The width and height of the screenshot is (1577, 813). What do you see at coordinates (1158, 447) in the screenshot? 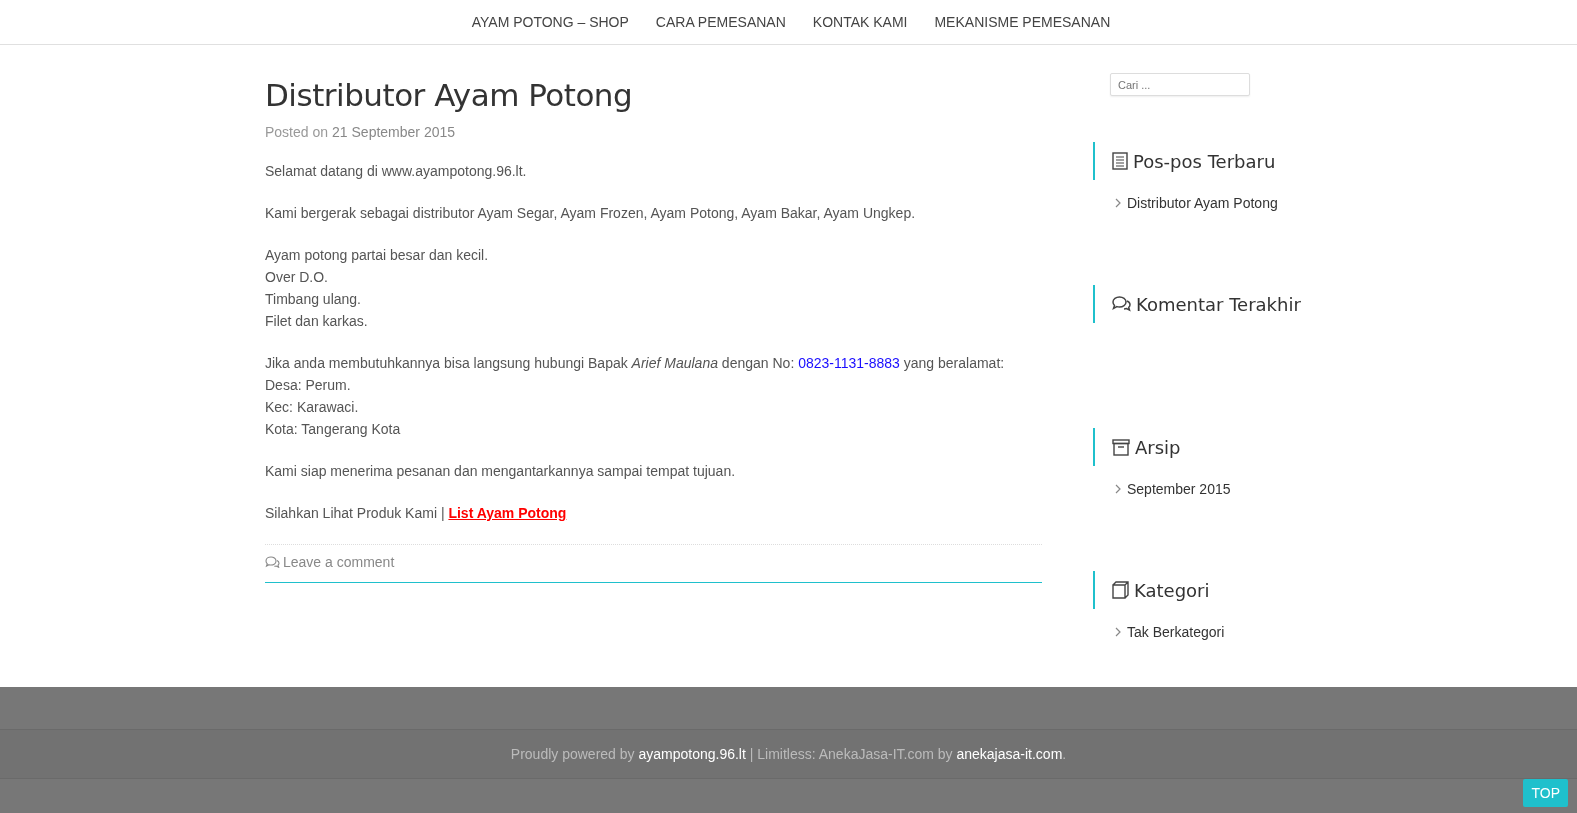
I see `widget-title: Arsip` at bounding box center [1158, 447].